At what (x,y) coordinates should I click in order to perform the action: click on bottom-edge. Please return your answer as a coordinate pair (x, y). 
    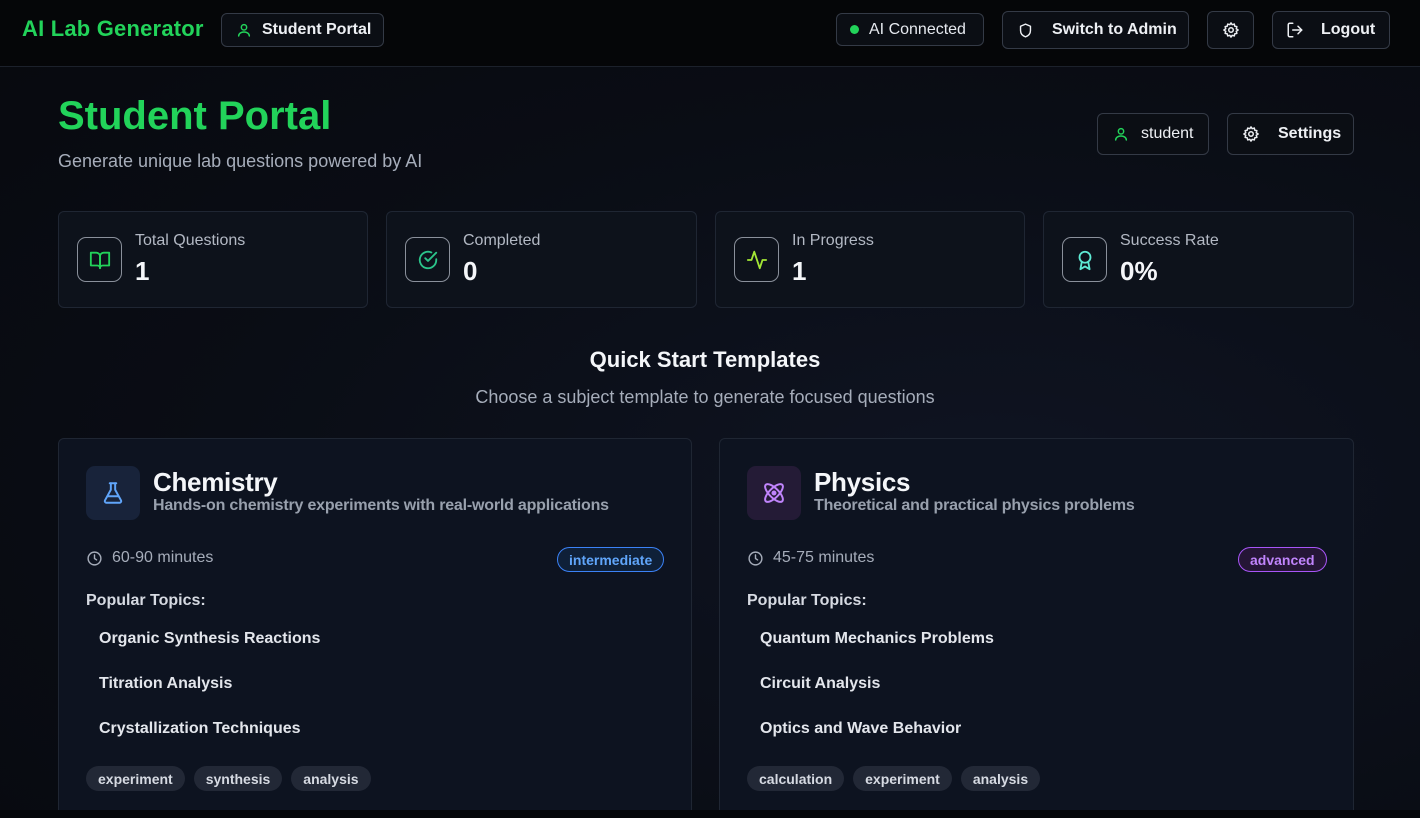
    Looking at the image, I should click on (710, 814).